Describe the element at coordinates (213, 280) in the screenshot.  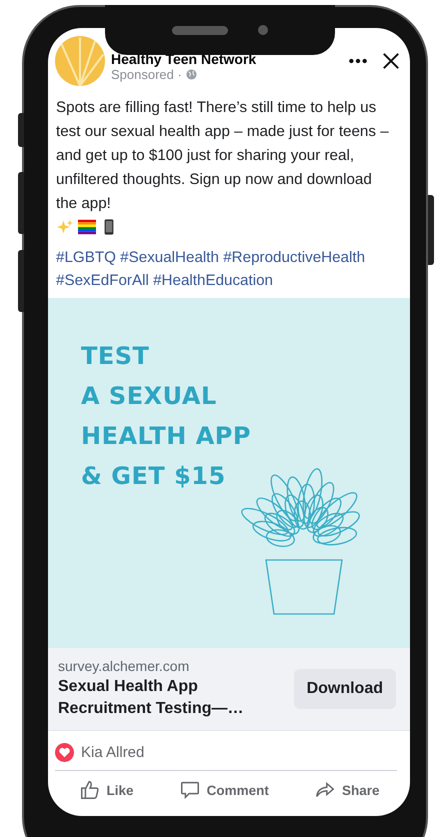
I see `hashtag-link: #HealthEducation` at that location.